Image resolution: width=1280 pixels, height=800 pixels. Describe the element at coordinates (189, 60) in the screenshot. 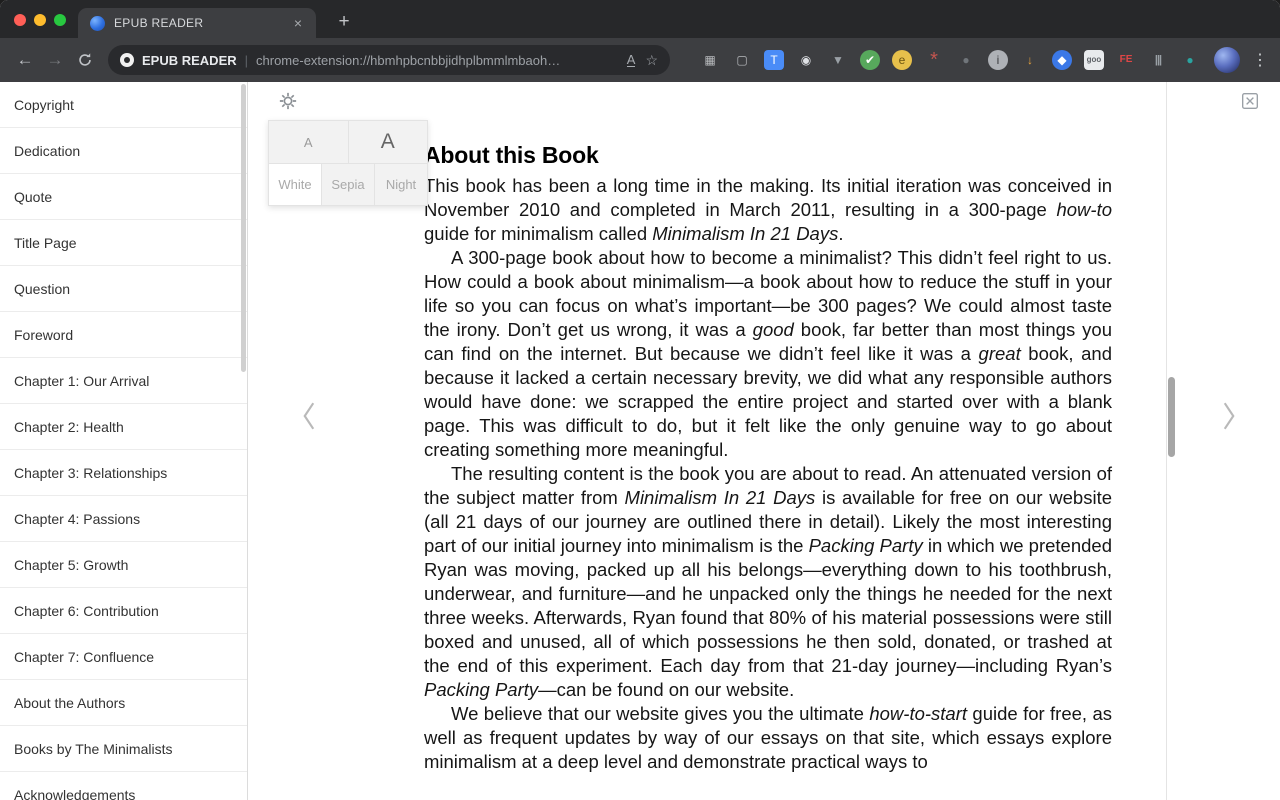

I see `extension-name-label: EPUB READER` at that location.